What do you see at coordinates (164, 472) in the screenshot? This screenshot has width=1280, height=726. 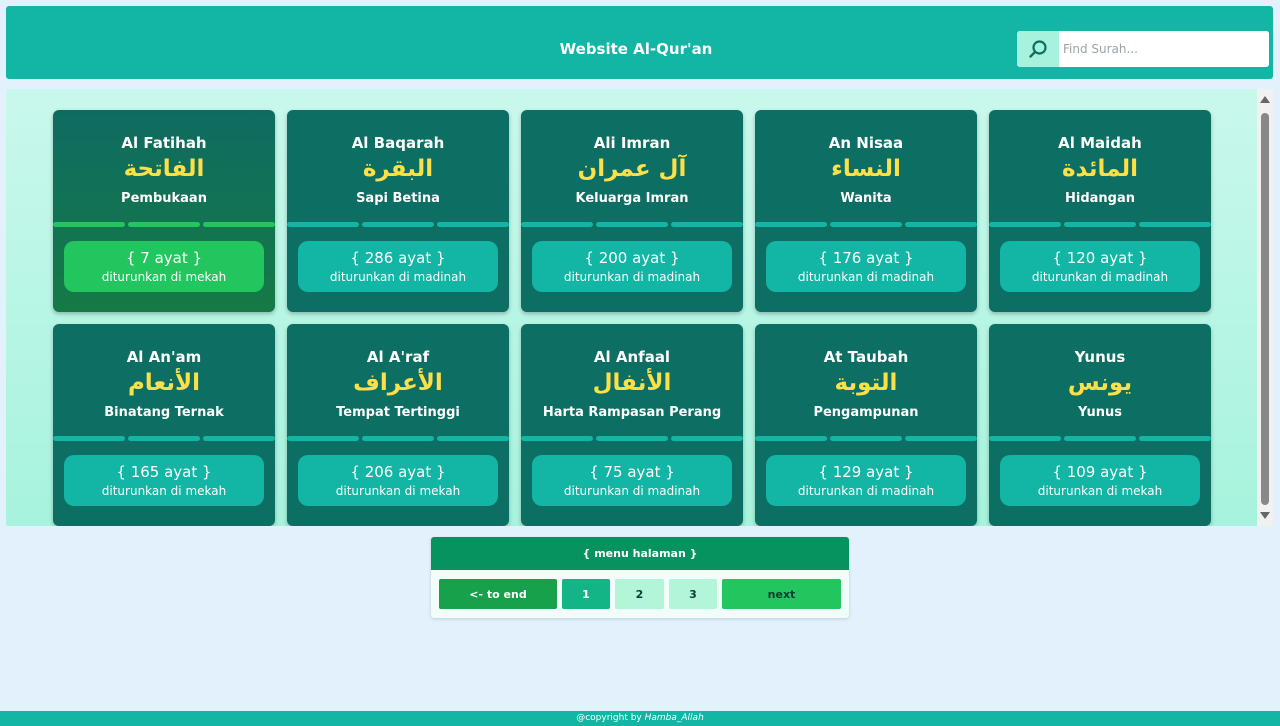 I see `ayat-count: { 165 ayat }` at bounding box center [164, 472].